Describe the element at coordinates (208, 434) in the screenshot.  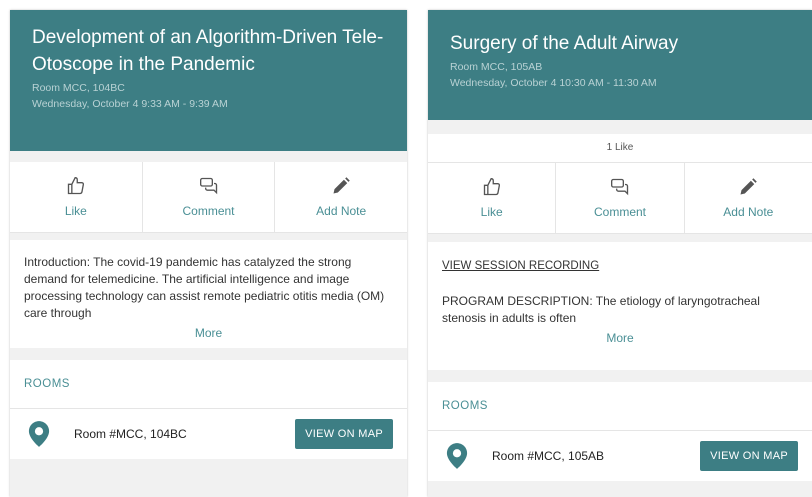
I see `room-row: Room #MCC, 104BC VIEW ON MAP` at that location.